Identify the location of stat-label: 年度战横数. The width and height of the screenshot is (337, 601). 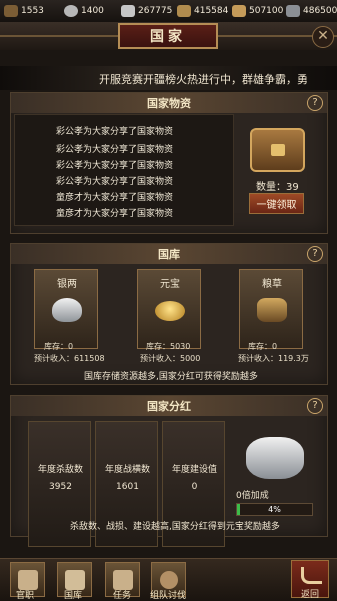
(127, 470).